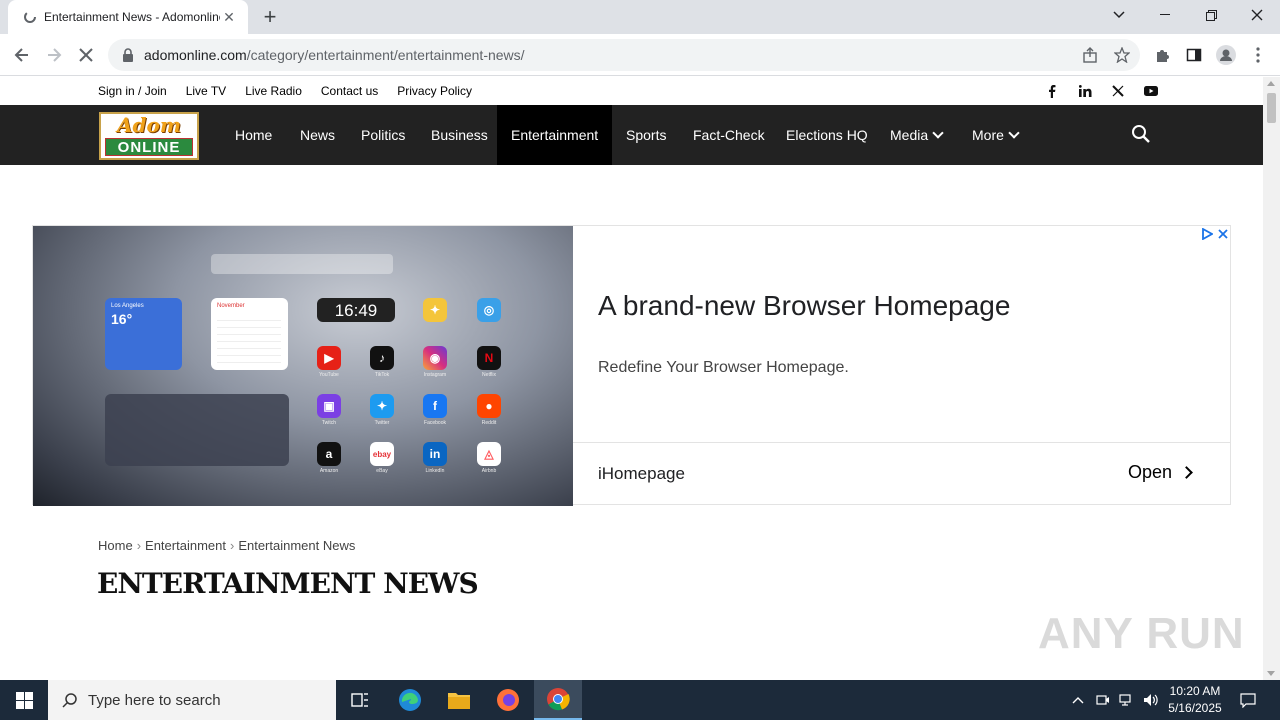 This screenshot has height=720, width=1280. What do you see at coordinates (288, 583) in the screenshot?
I see `page-title: ENTERTAINMENT NEWS` at bounding box center [288, 583].